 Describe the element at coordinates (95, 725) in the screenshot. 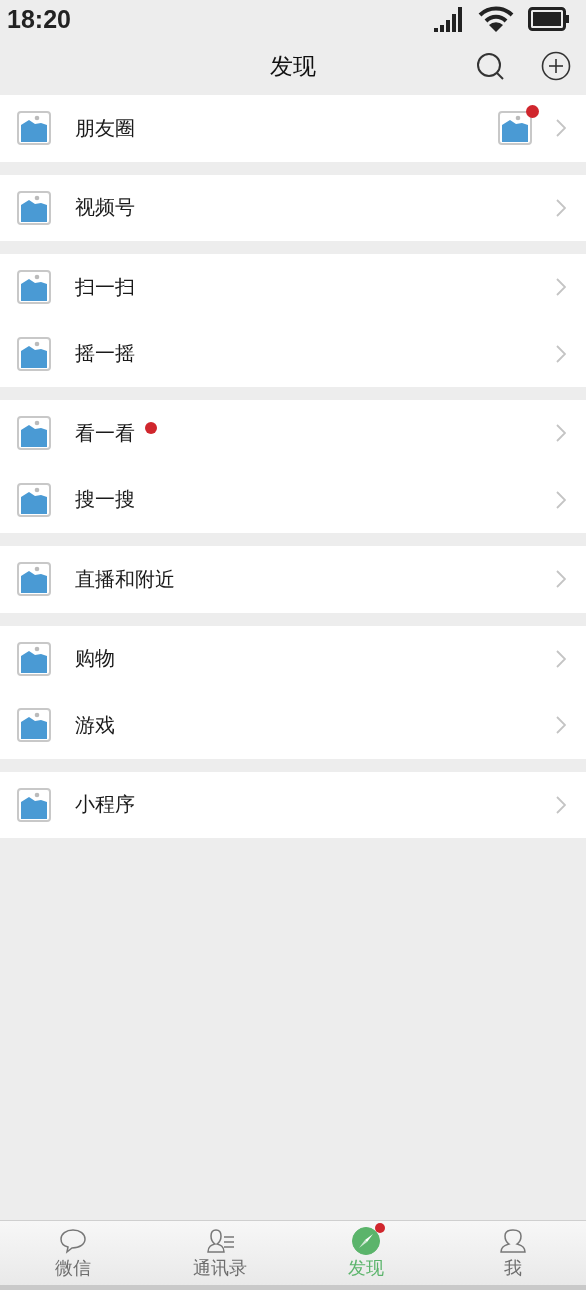

I see `menu-label: 游戏` at that location.